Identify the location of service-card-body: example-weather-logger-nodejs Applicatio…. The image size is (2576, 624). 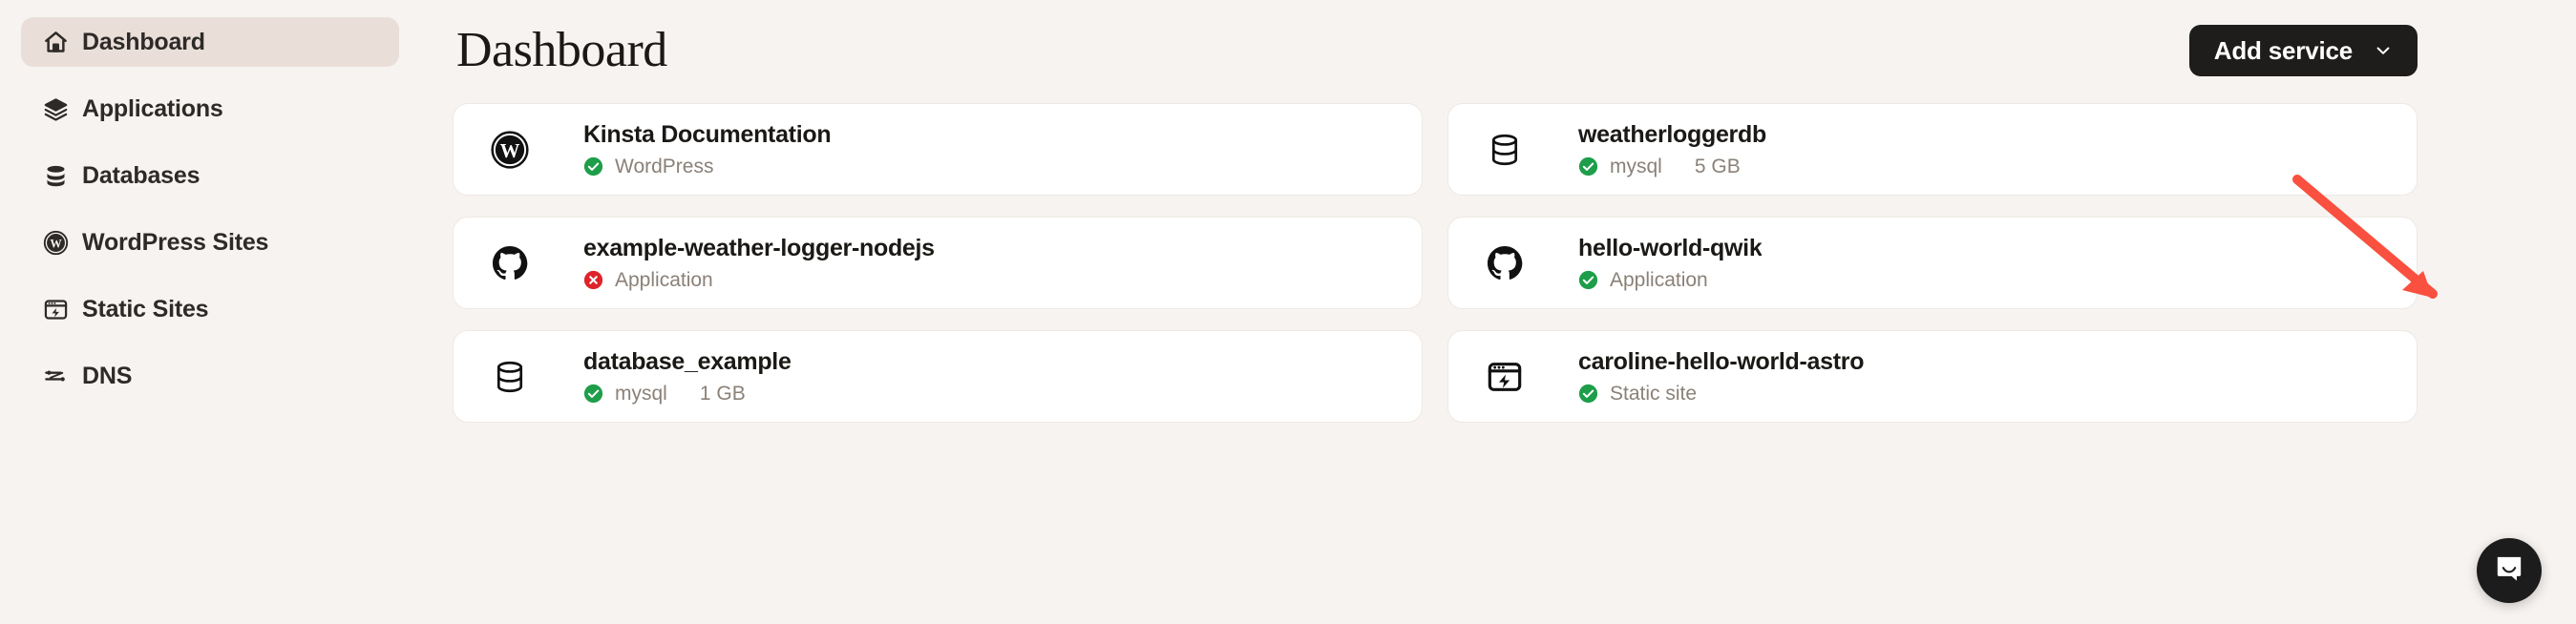
(759, 263).